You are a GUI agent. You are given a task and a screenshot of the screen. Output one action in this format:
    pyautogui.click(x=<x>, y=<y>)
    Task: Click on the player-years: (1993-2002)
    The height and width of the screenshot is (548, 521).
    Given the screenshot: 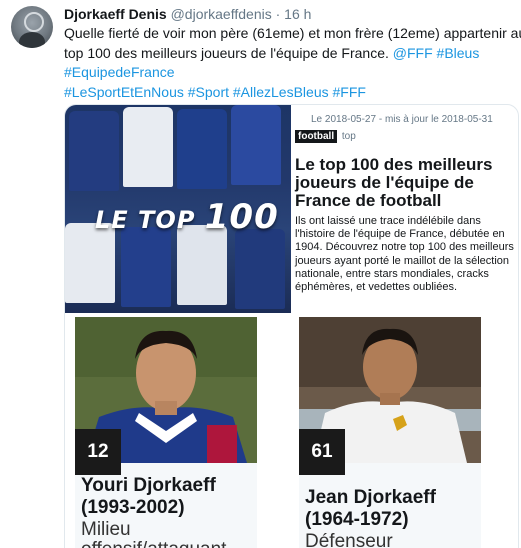 What is the action you would take?
    pyautogui.click(x=133, y=507)
    